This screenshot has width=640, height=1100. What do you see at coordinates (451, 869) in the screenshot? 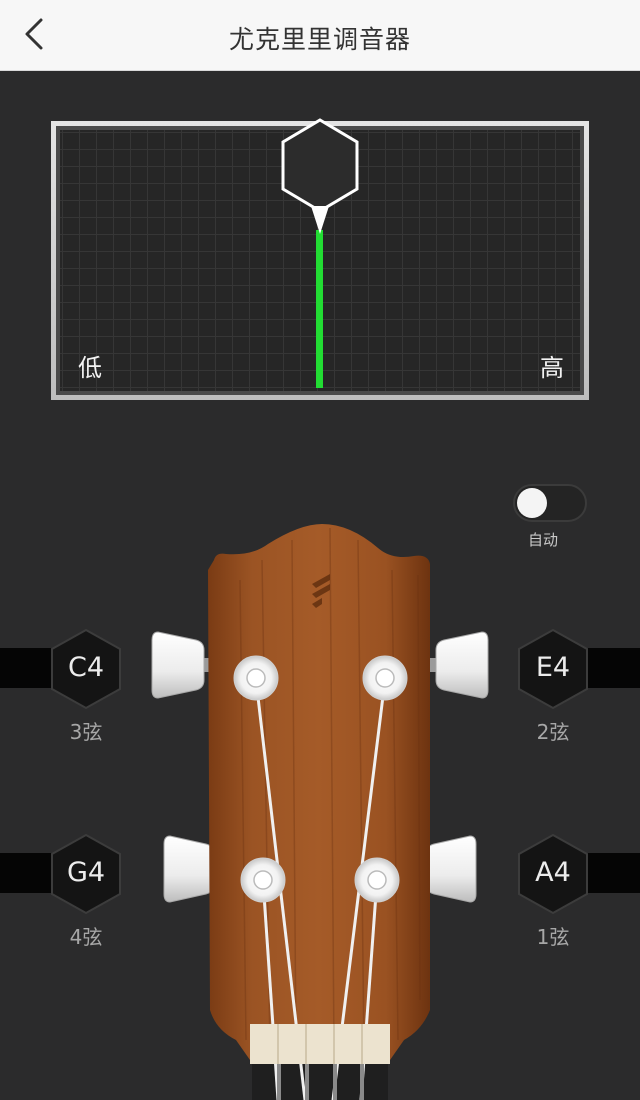
I see `tuning-peg-a4` at bounding box center [451, 869].